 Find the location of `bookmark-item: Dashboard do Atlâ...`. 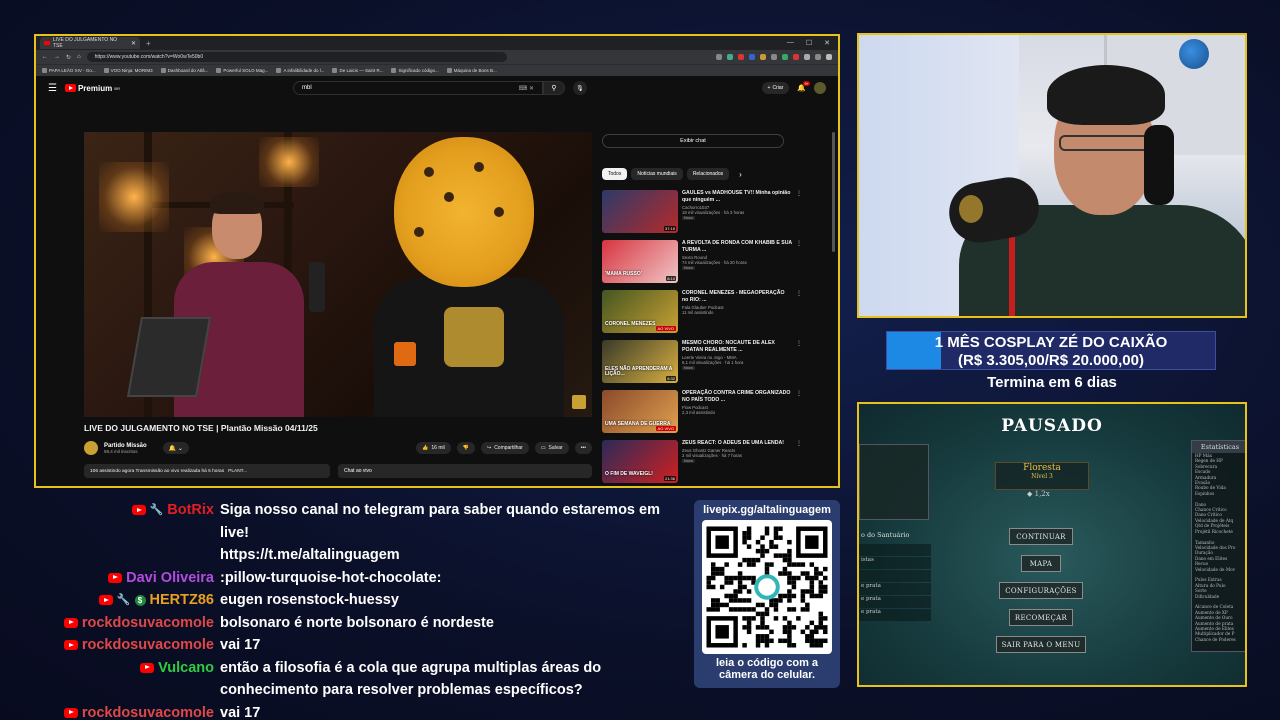

bookmark-item: Dashboard do Atlâ... is located at coordinates (184, 71).